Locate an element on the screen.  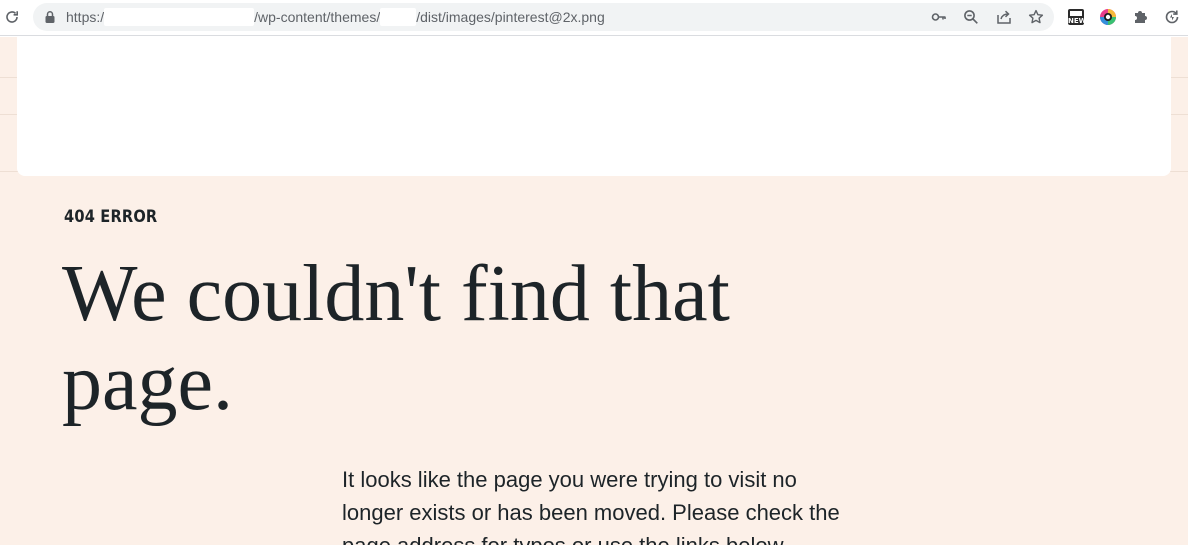
color-wheel-icon is located at coordinates (1108, 17).